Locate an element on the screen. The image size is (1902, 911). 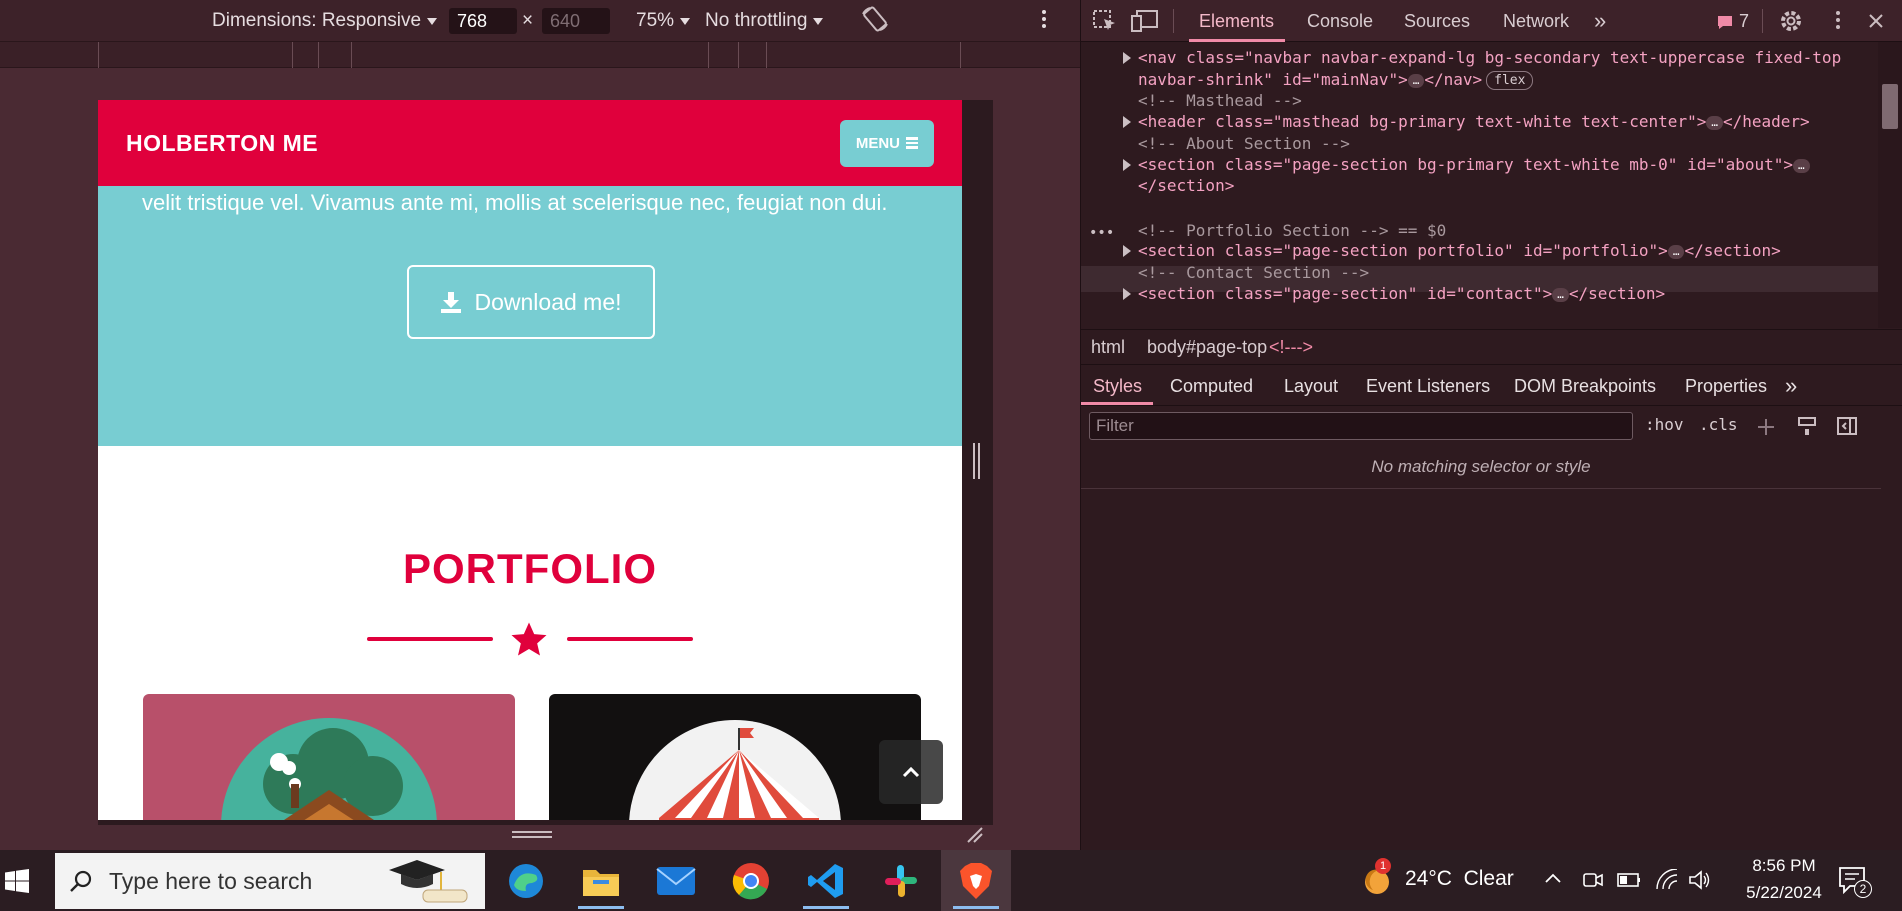
more-options-icon is located at coordinates (1044, 22).